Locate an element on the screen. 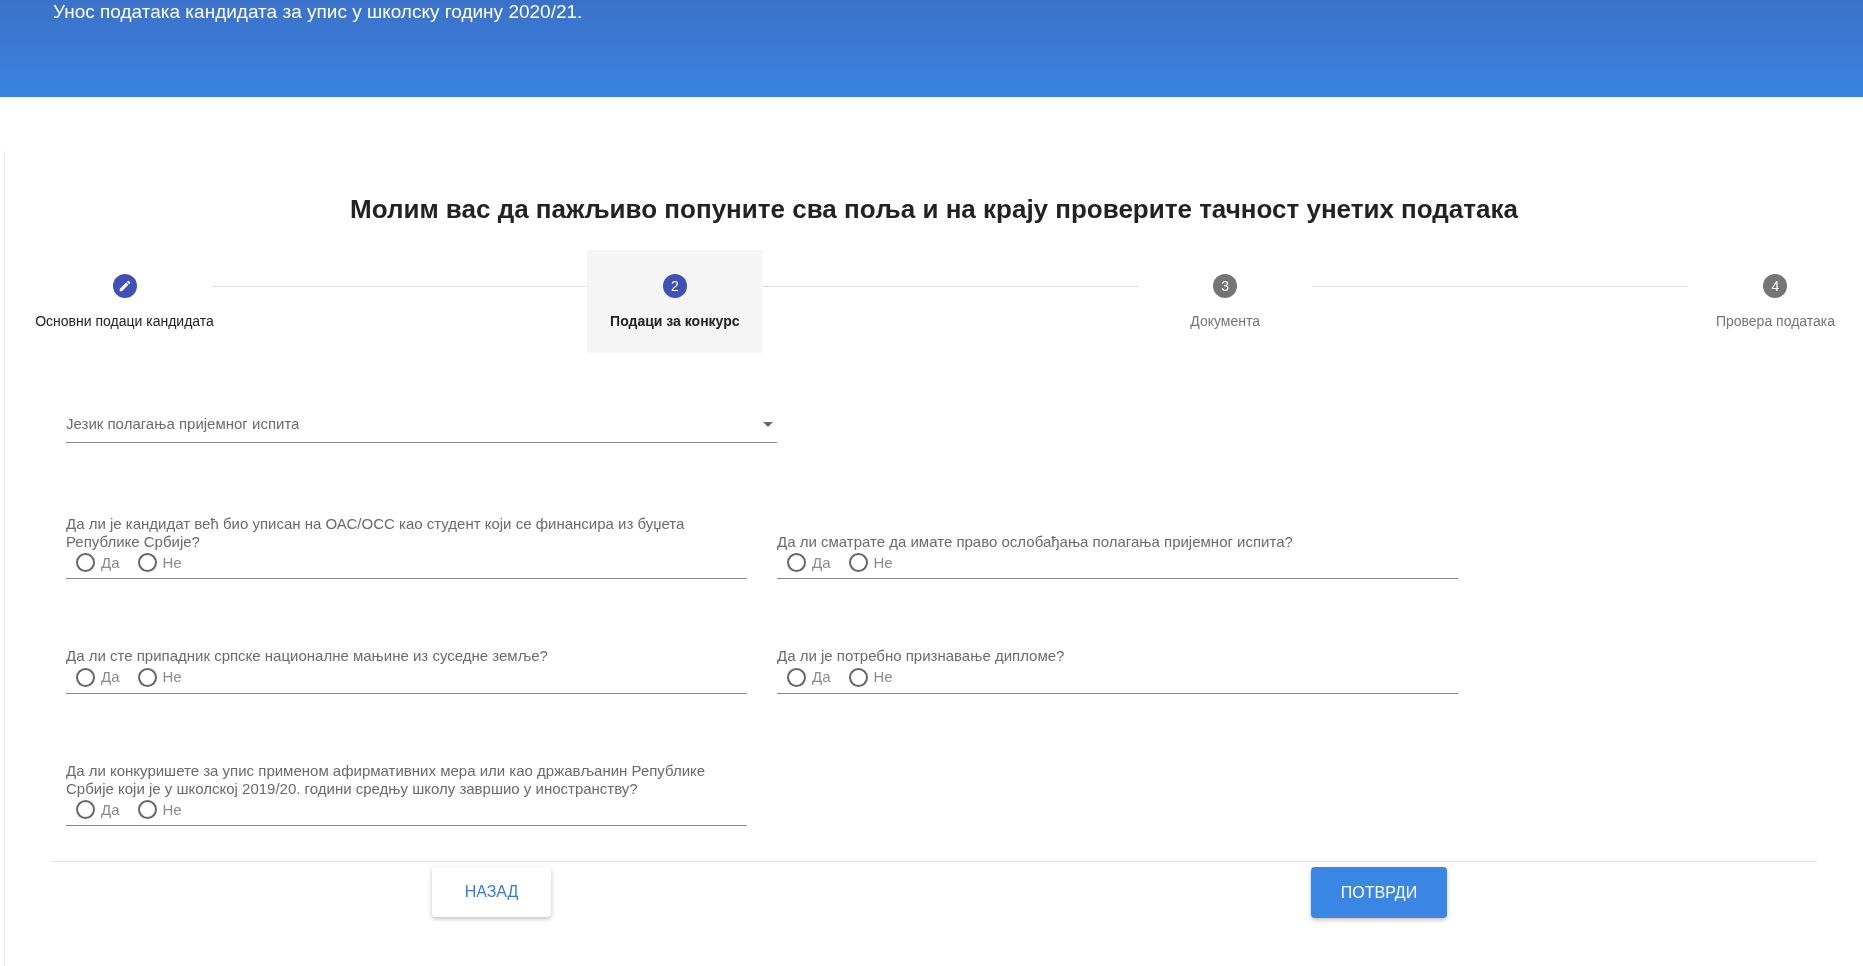  stepper-step: 2 Подаци за конкурс is located at coordinates (675, 301).